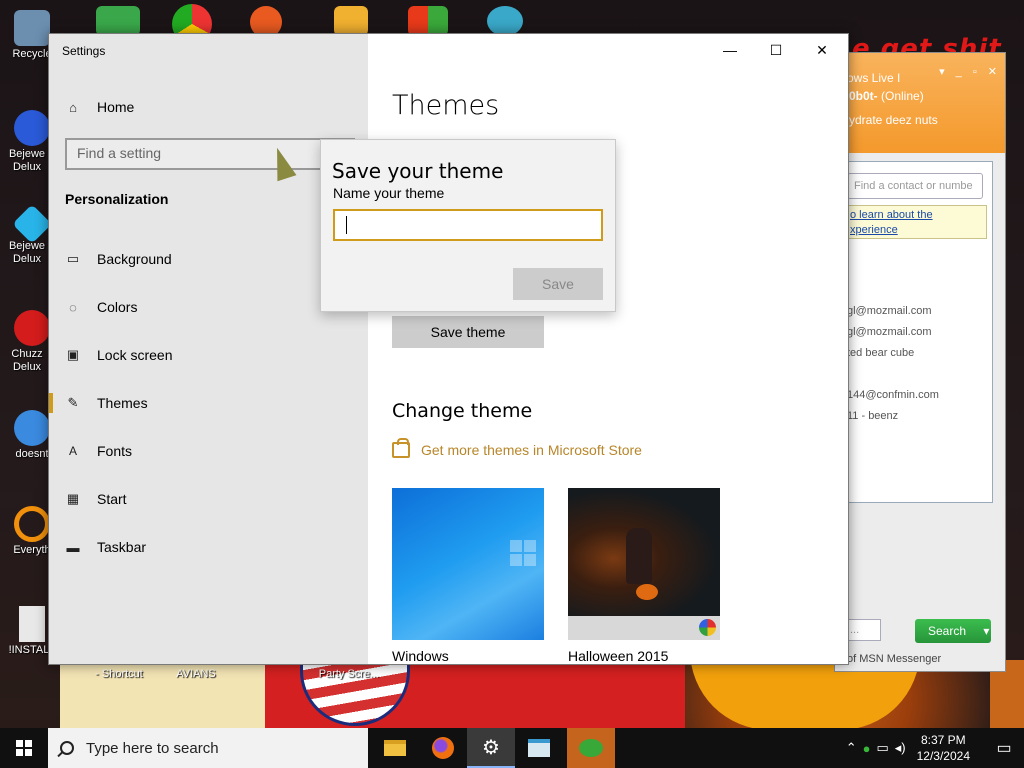  I want to click on dialog-label: Name your theme, so click(389, 193).